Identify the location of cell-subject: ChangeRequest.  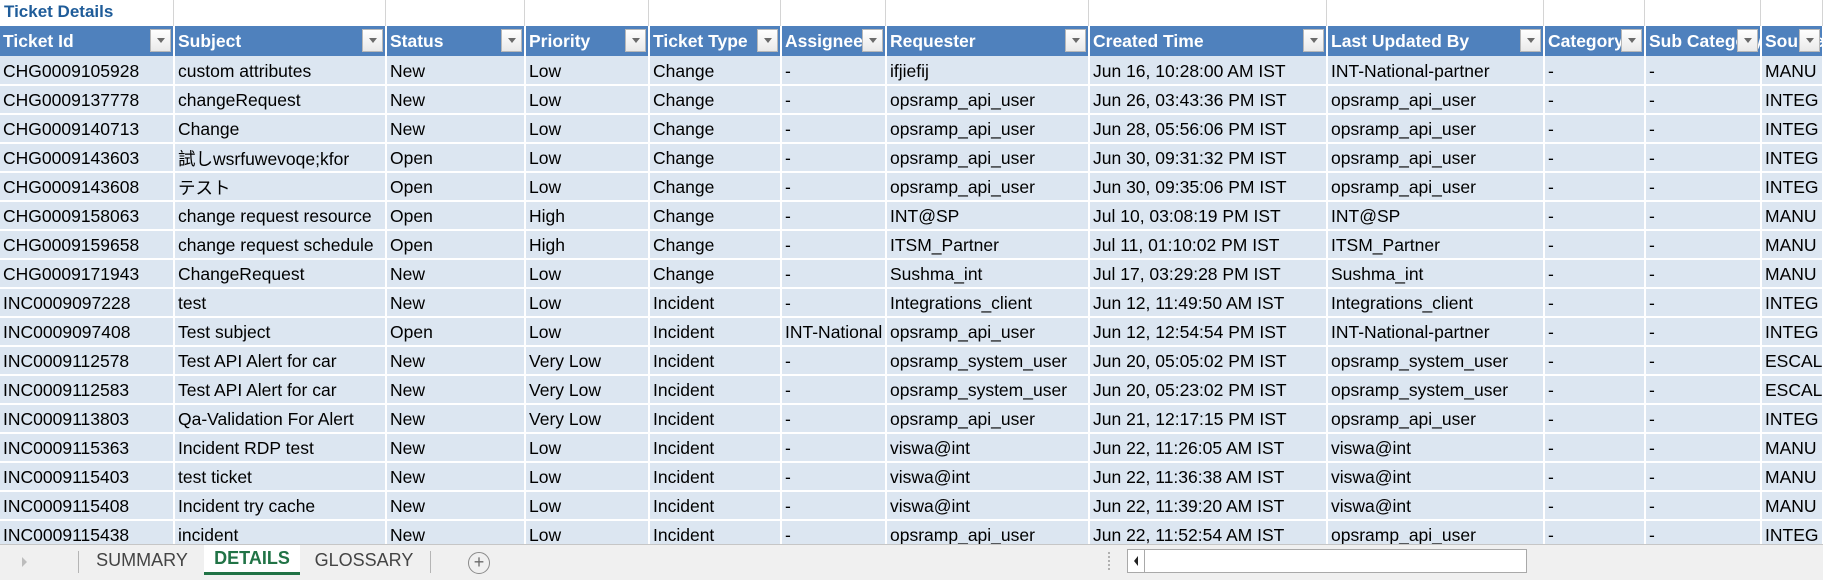
(280, 274).